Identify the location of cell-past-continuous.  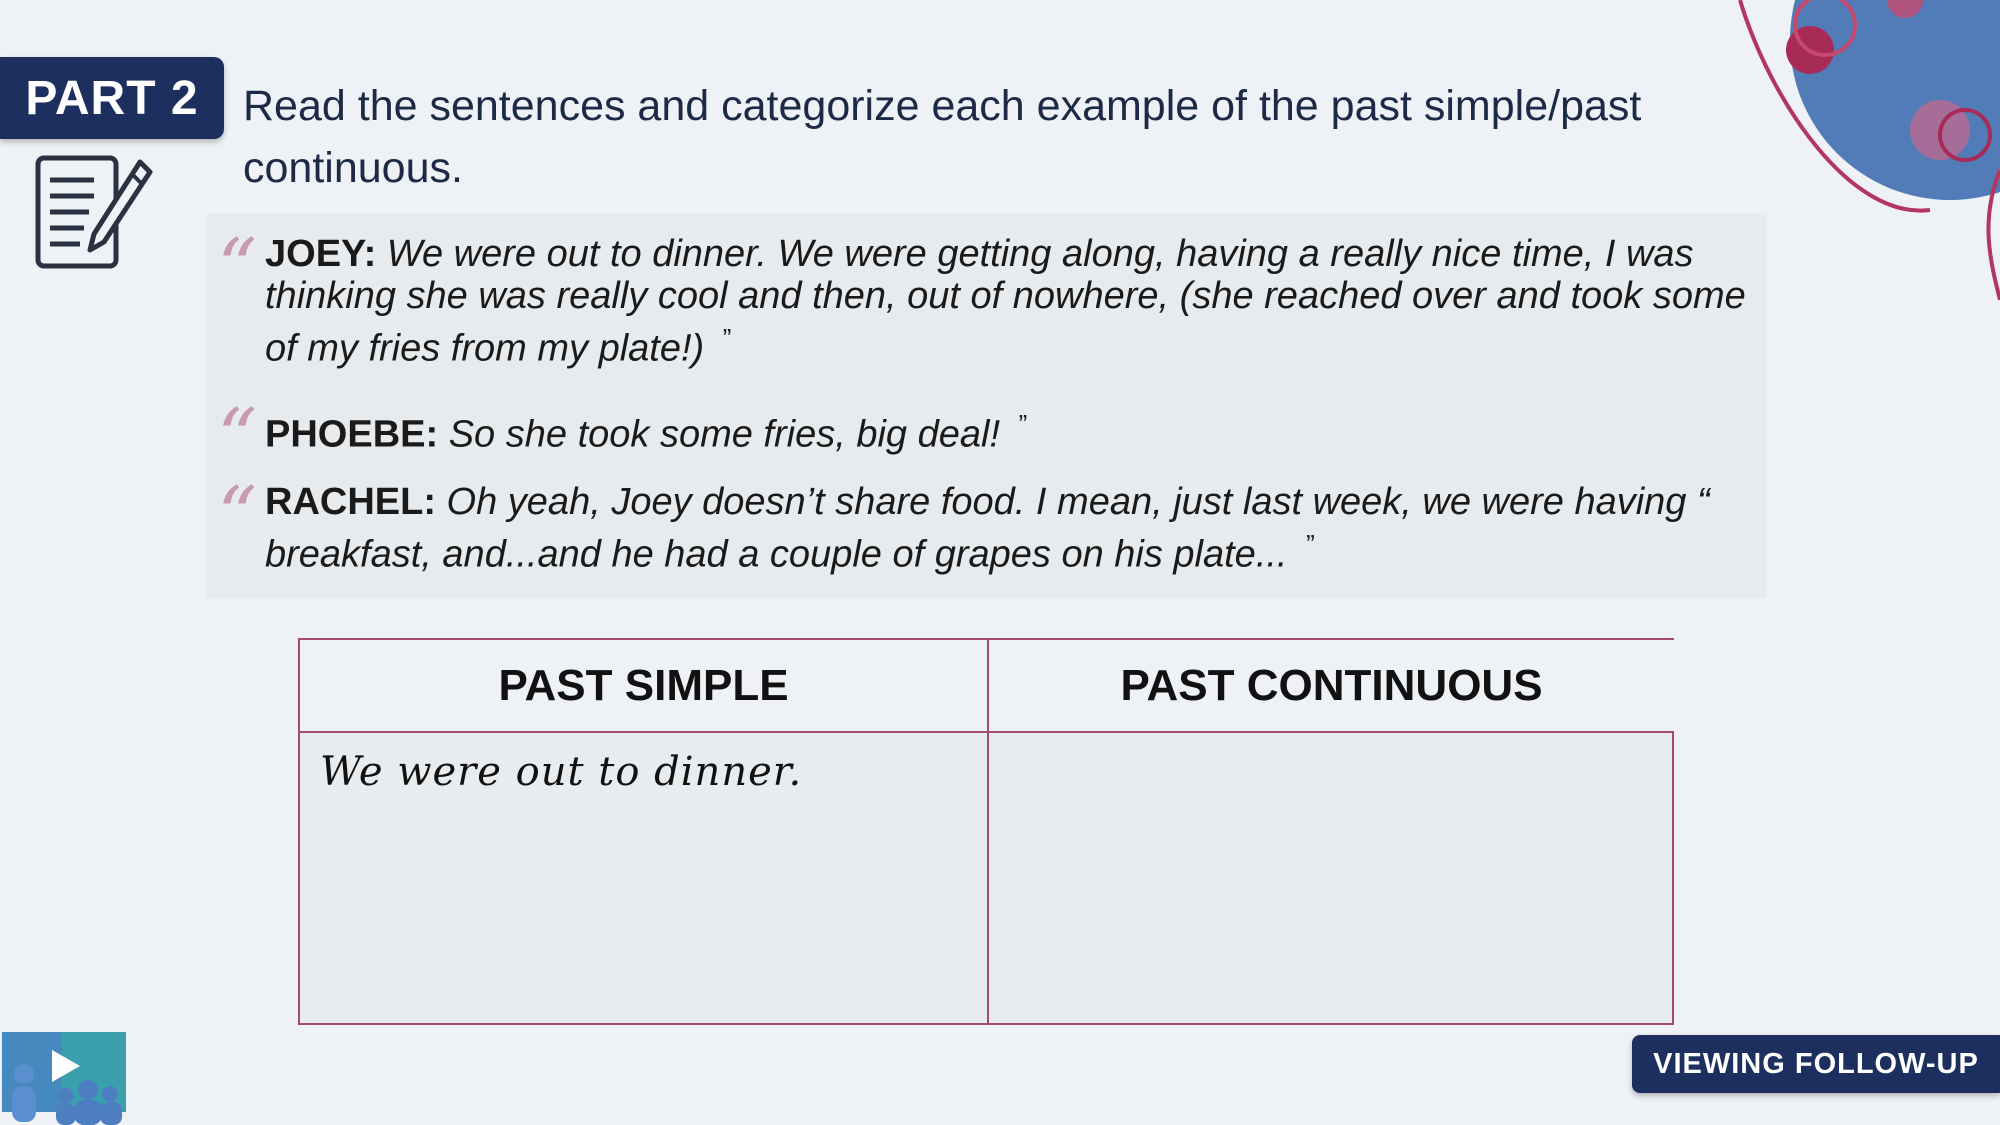
(1331, 879).